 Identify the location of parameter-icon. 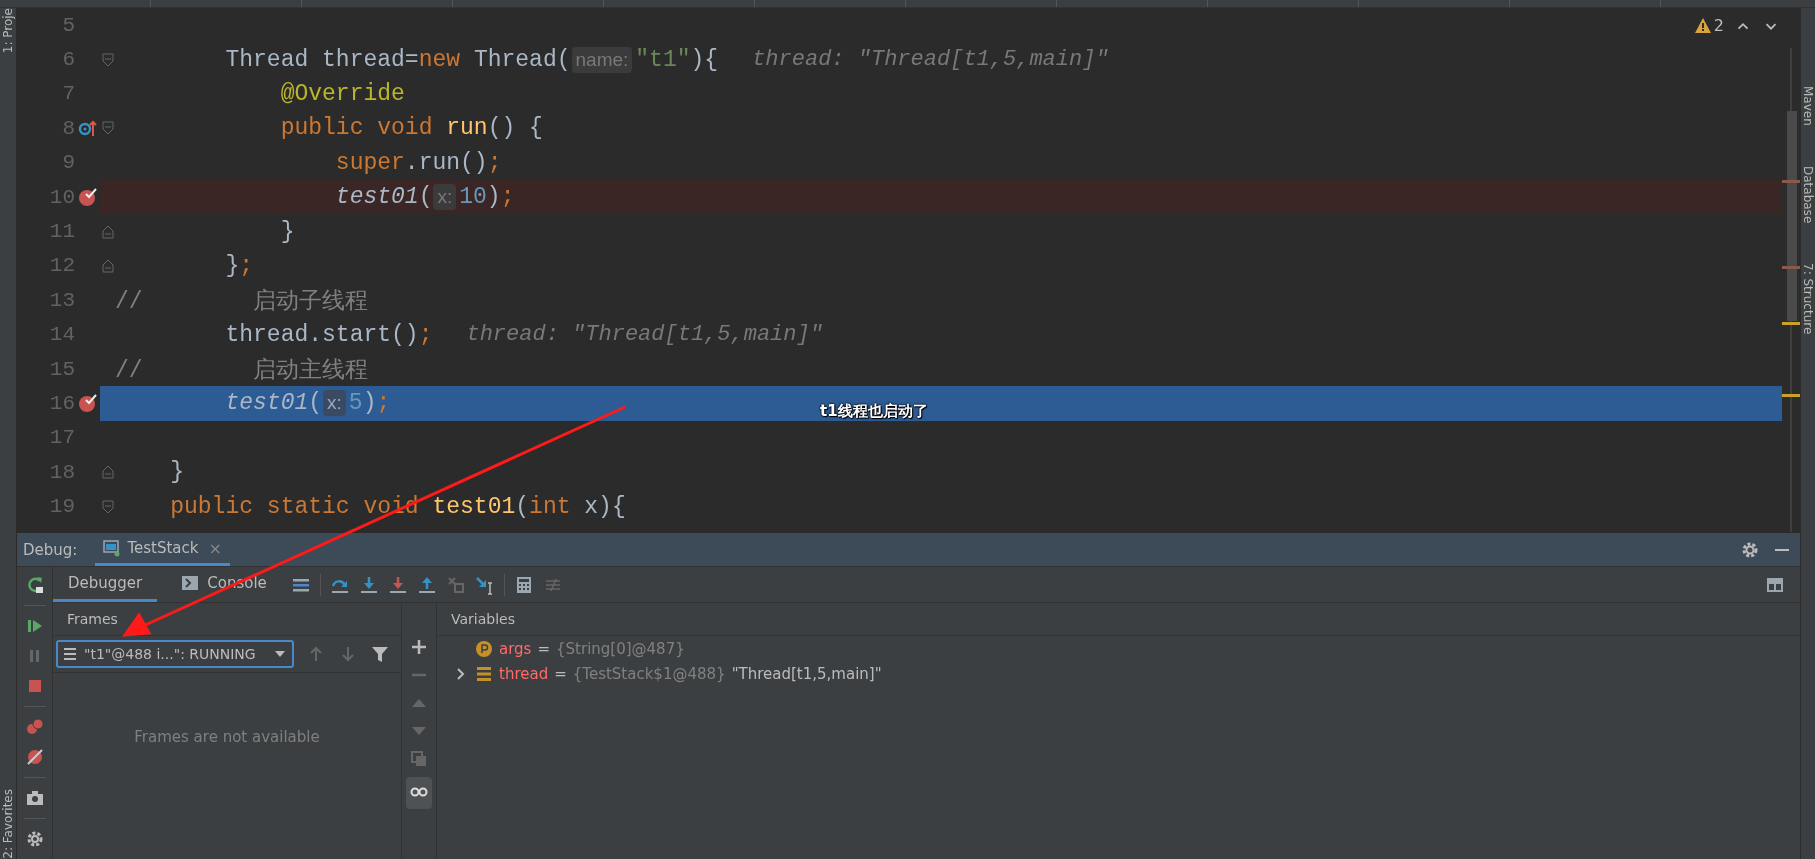
(484, 648).